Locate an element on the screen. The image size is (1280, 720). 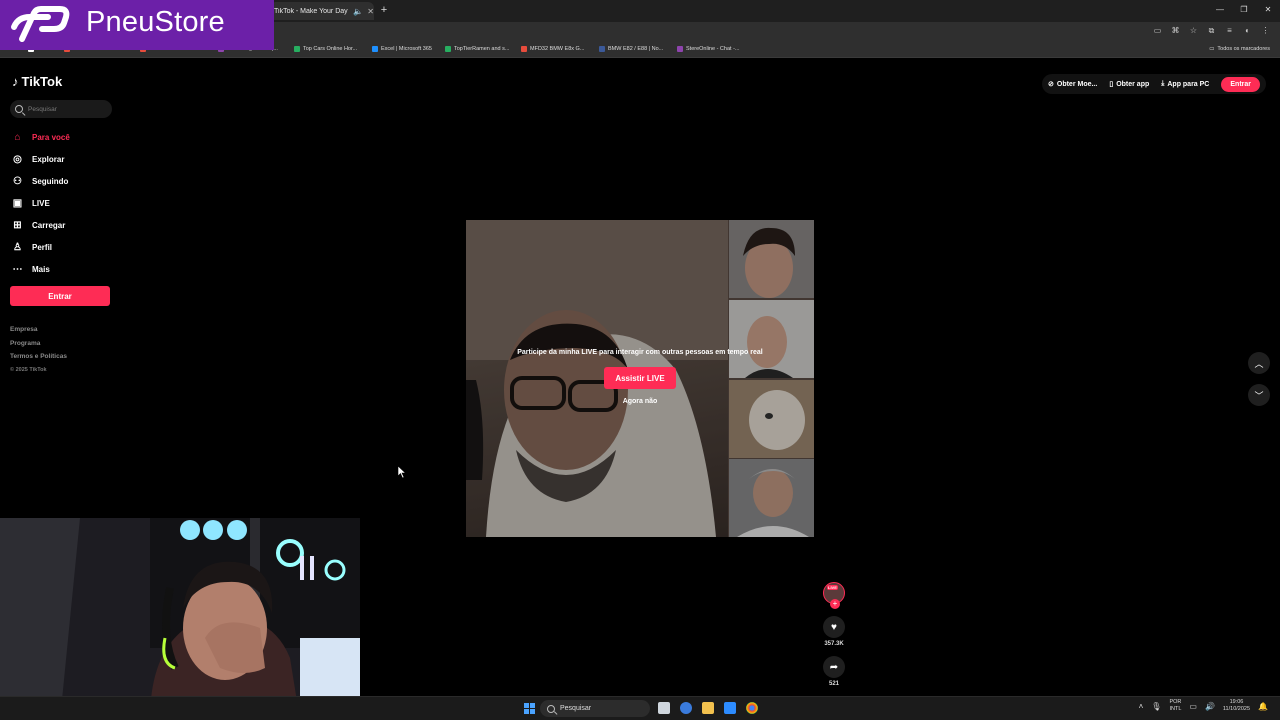
profile-icon: ◐ is located at coordinates (1247, 31).